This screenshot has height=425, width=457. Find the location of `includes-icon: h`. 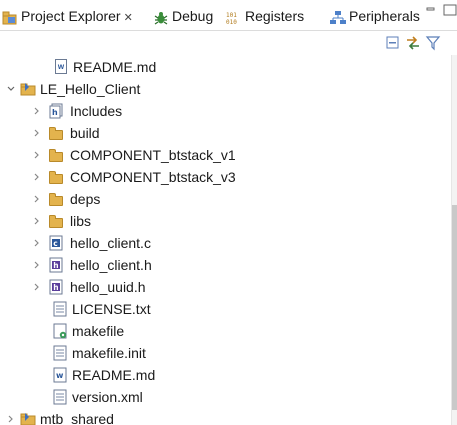

includes-icon: h is located at coordinates (56, 111).